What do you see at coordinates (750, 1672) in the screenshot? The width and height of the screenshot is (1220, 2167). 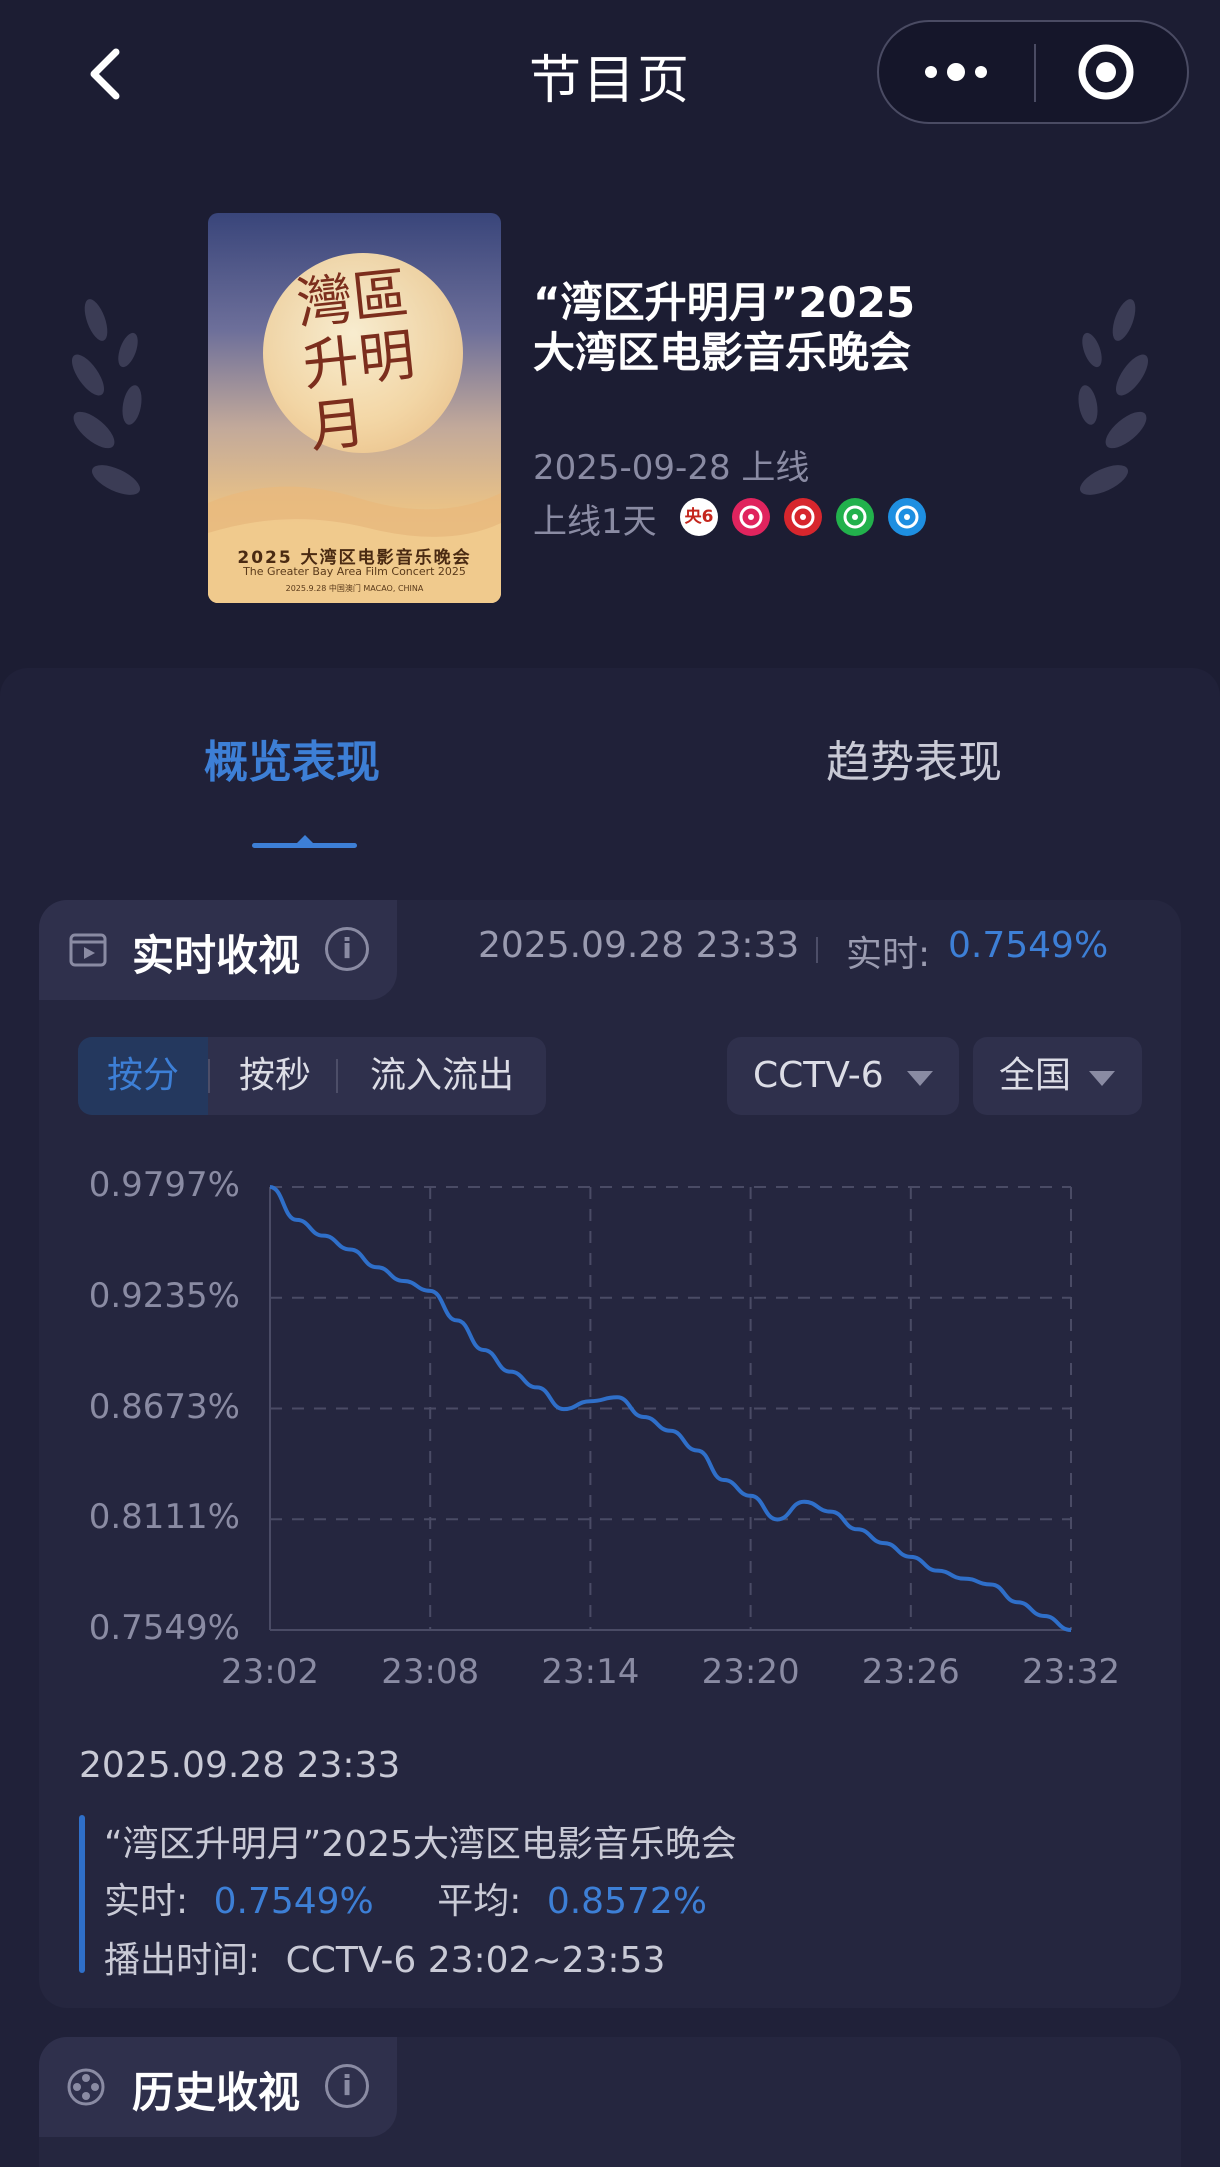 I see `x-tick-label: 23:20` at bounding box center [750, 1672].